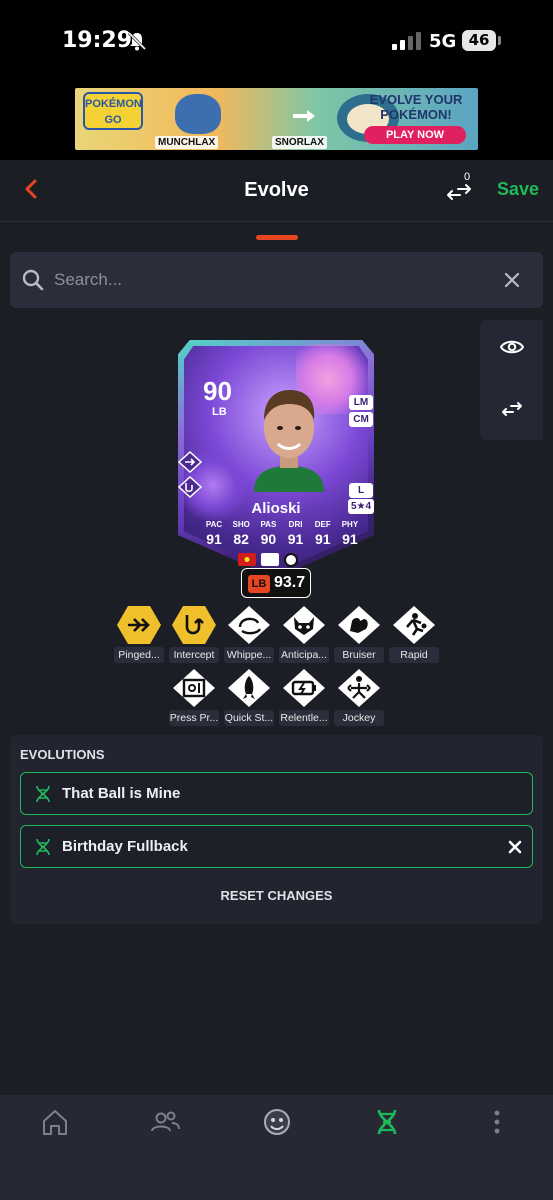 This screenshot has width=553, height=1200. What do you see at coordinates (276, 508) in the screenshot?
I see `player-name: Alioski` at bounding box center [276, 508].